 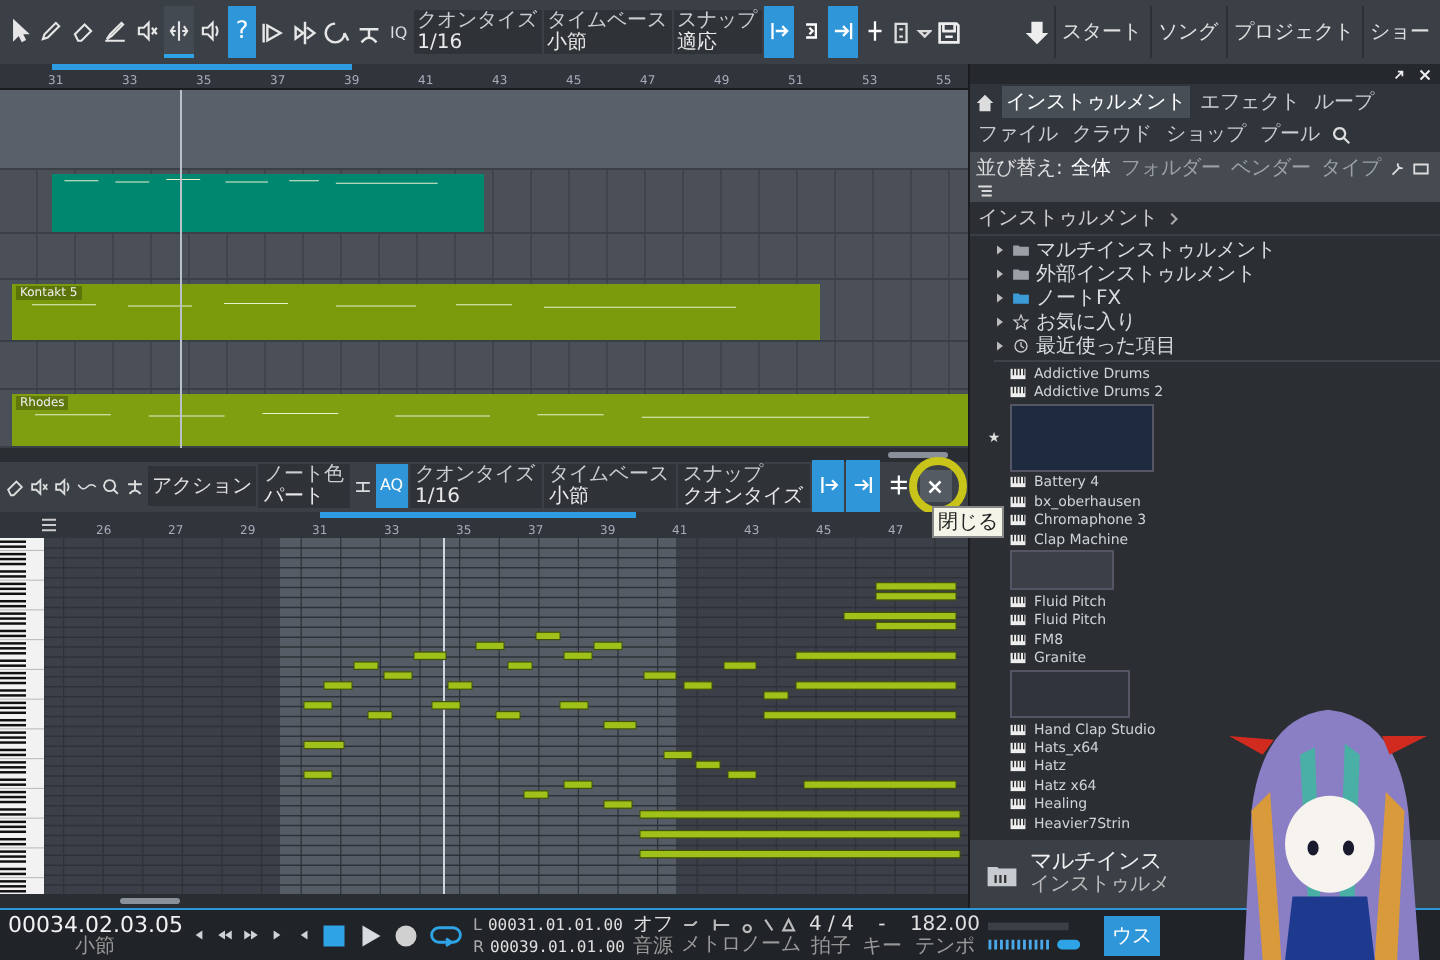 What do you see at coordinates (944, 946) in the screenshot?
I see `tempo-label: テンポ` at bounding box center [944, 946].